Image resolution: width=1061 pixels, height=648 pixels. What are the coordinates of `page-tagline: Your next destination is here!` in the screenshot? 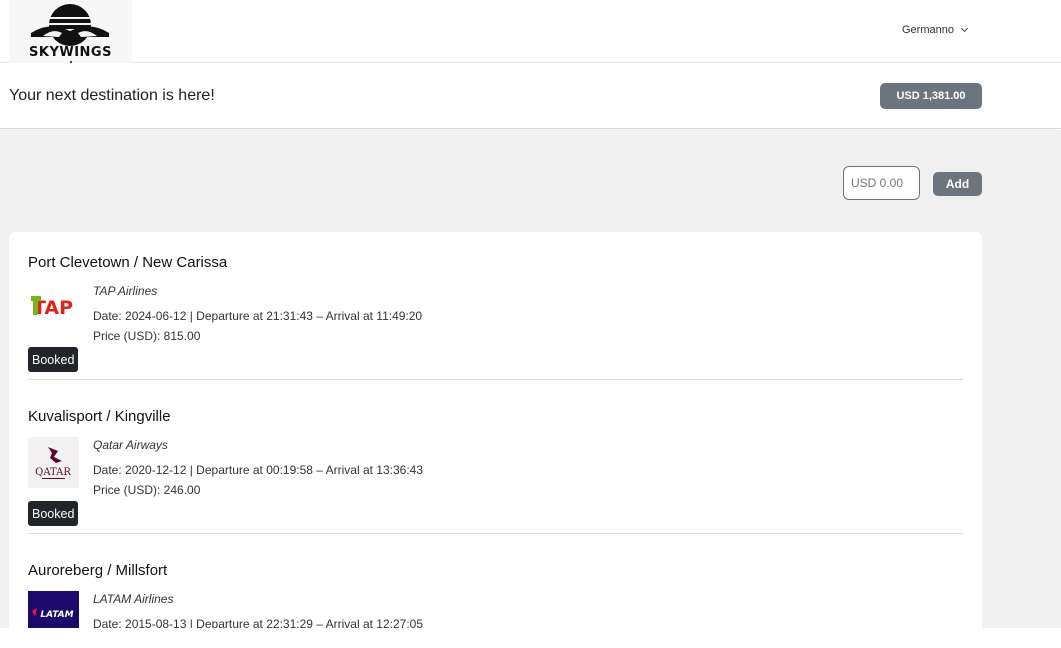 It's located at (112, 95).